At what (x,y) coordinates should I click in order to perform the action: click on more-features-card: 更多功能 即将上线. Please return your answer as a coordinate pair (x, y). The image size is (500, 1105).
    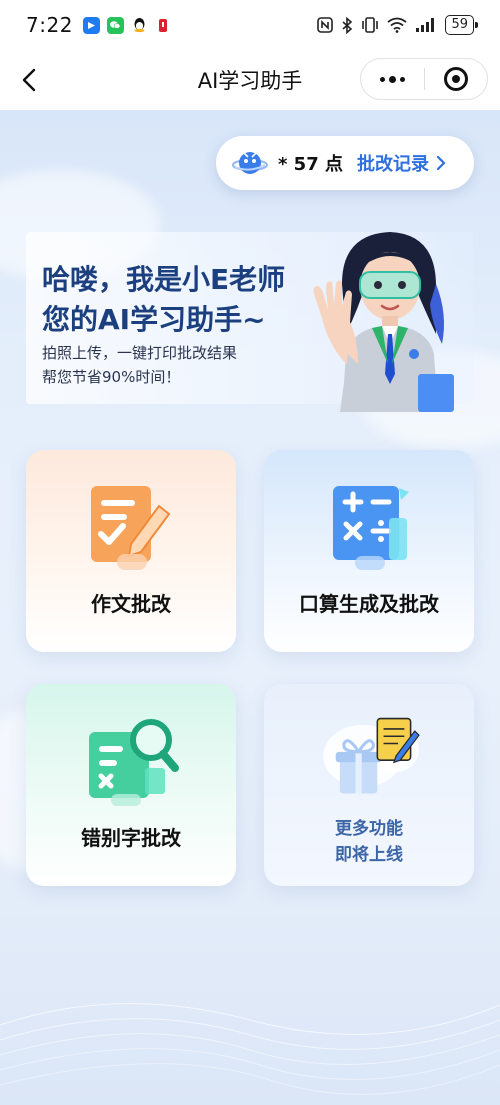
    Looking at the image, I should click on (369, 785).